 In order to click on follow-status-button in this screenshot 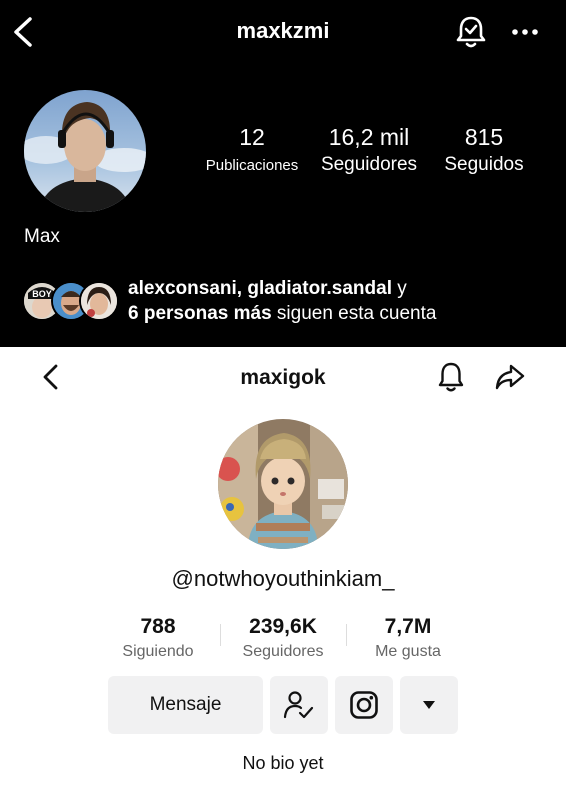, I will do `click(299, 705)`.